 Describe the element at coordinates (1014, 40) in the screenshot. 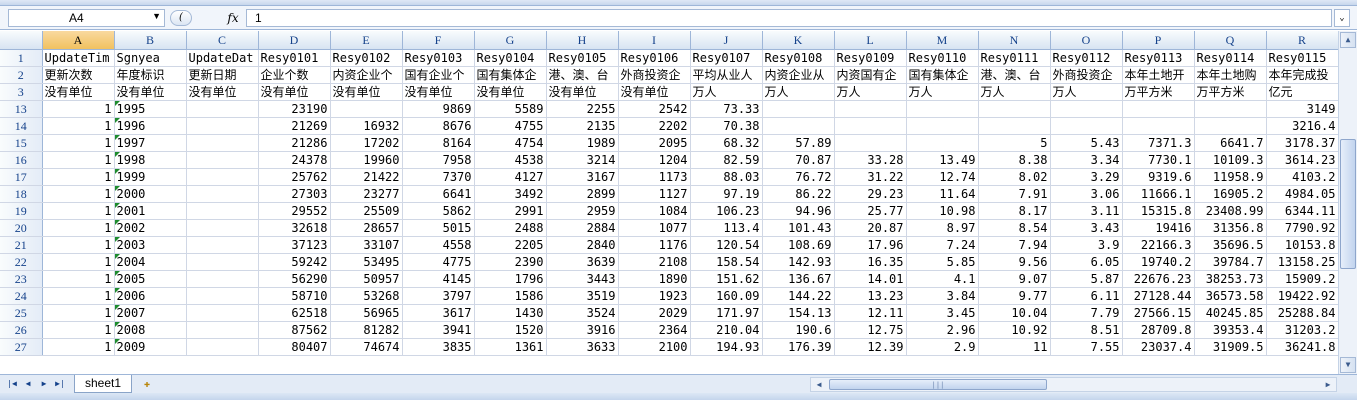

I see `column-header-n: N` at that location.